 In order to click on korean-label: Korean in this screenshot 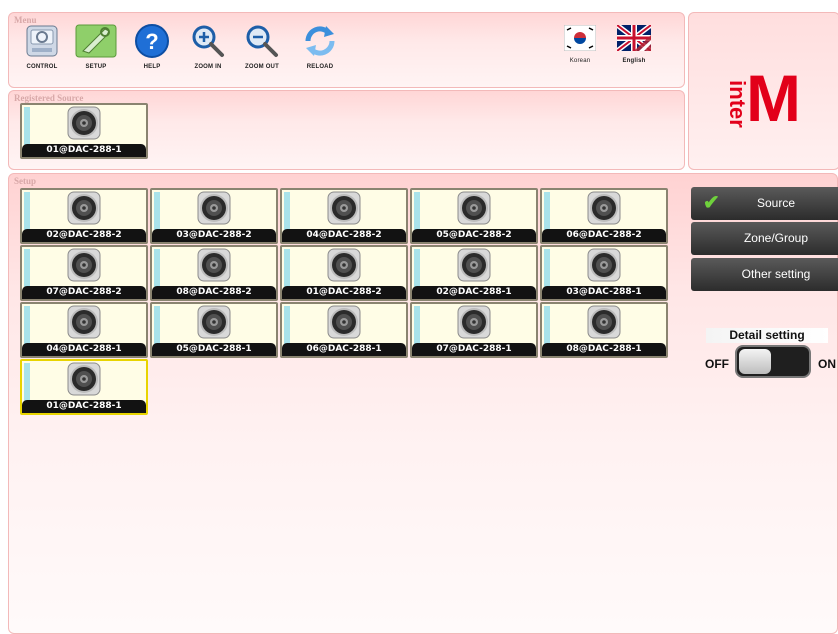, I will do `click(580, 61)`.